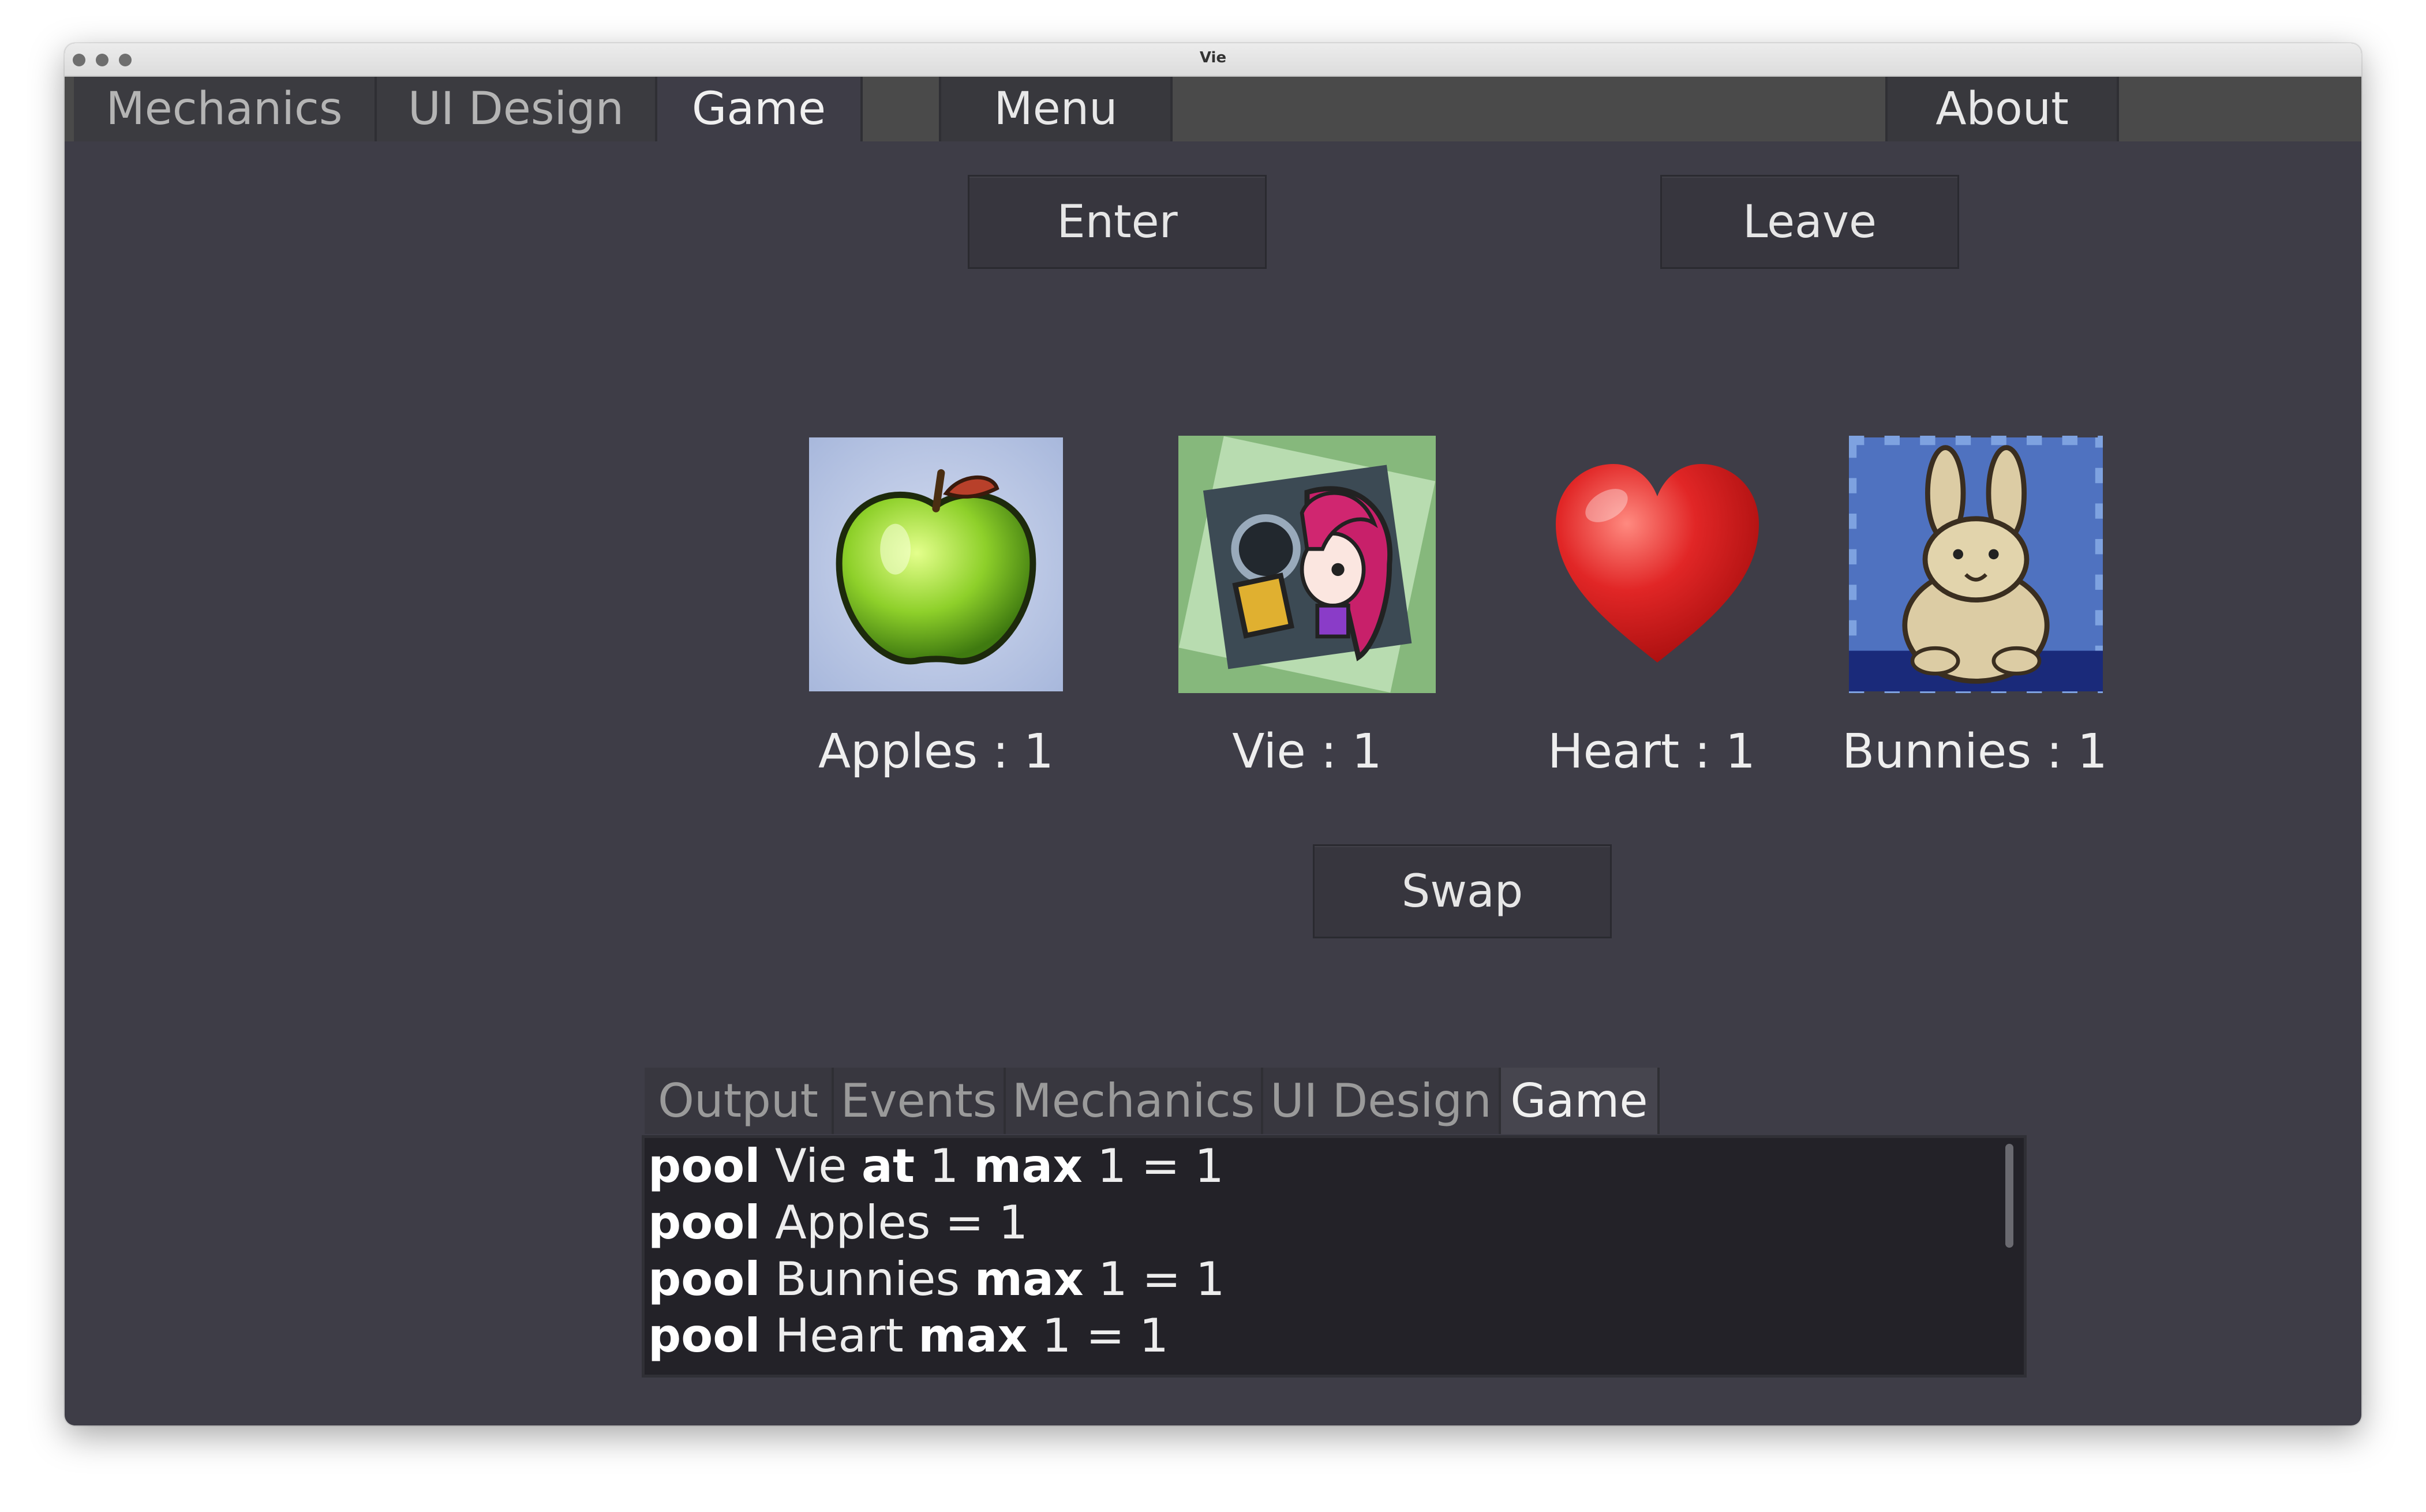 This screenshot has height=1512, width=2426. Describe the element at coordinates (1382, 1101) in the screenshot. I see `log-tab-ui-design: UI Design` at that location.